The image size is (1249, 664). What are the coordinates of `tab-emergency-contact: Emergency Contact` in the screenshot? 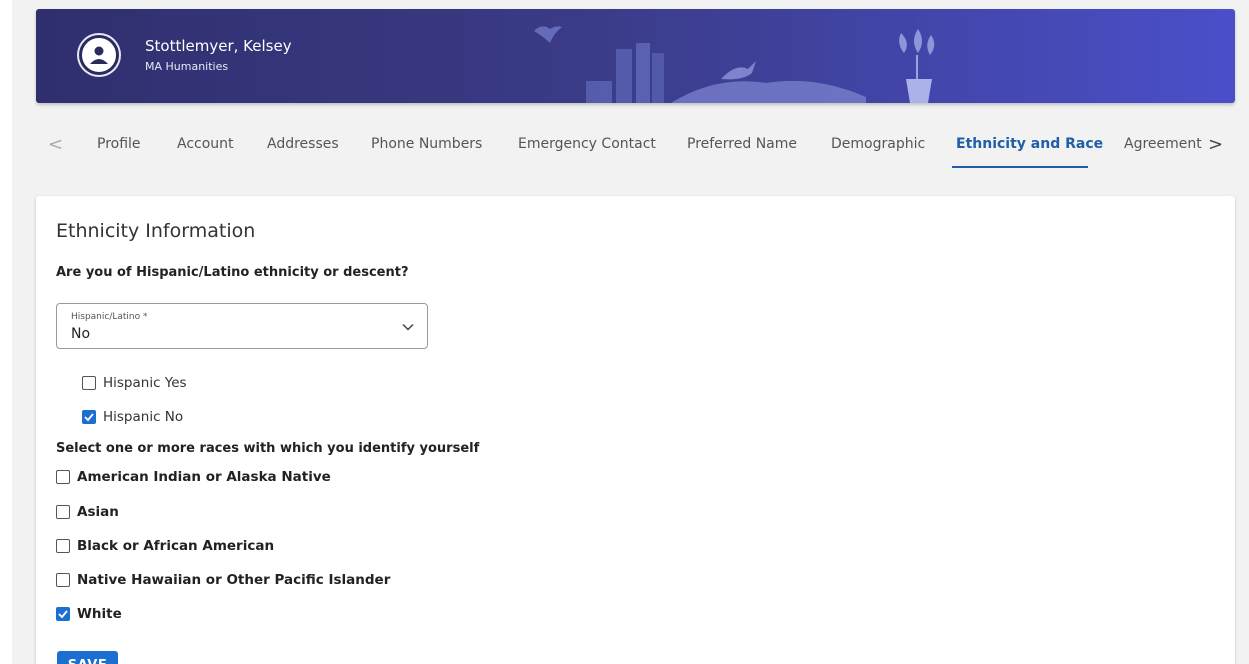 It's located at (587, 144).